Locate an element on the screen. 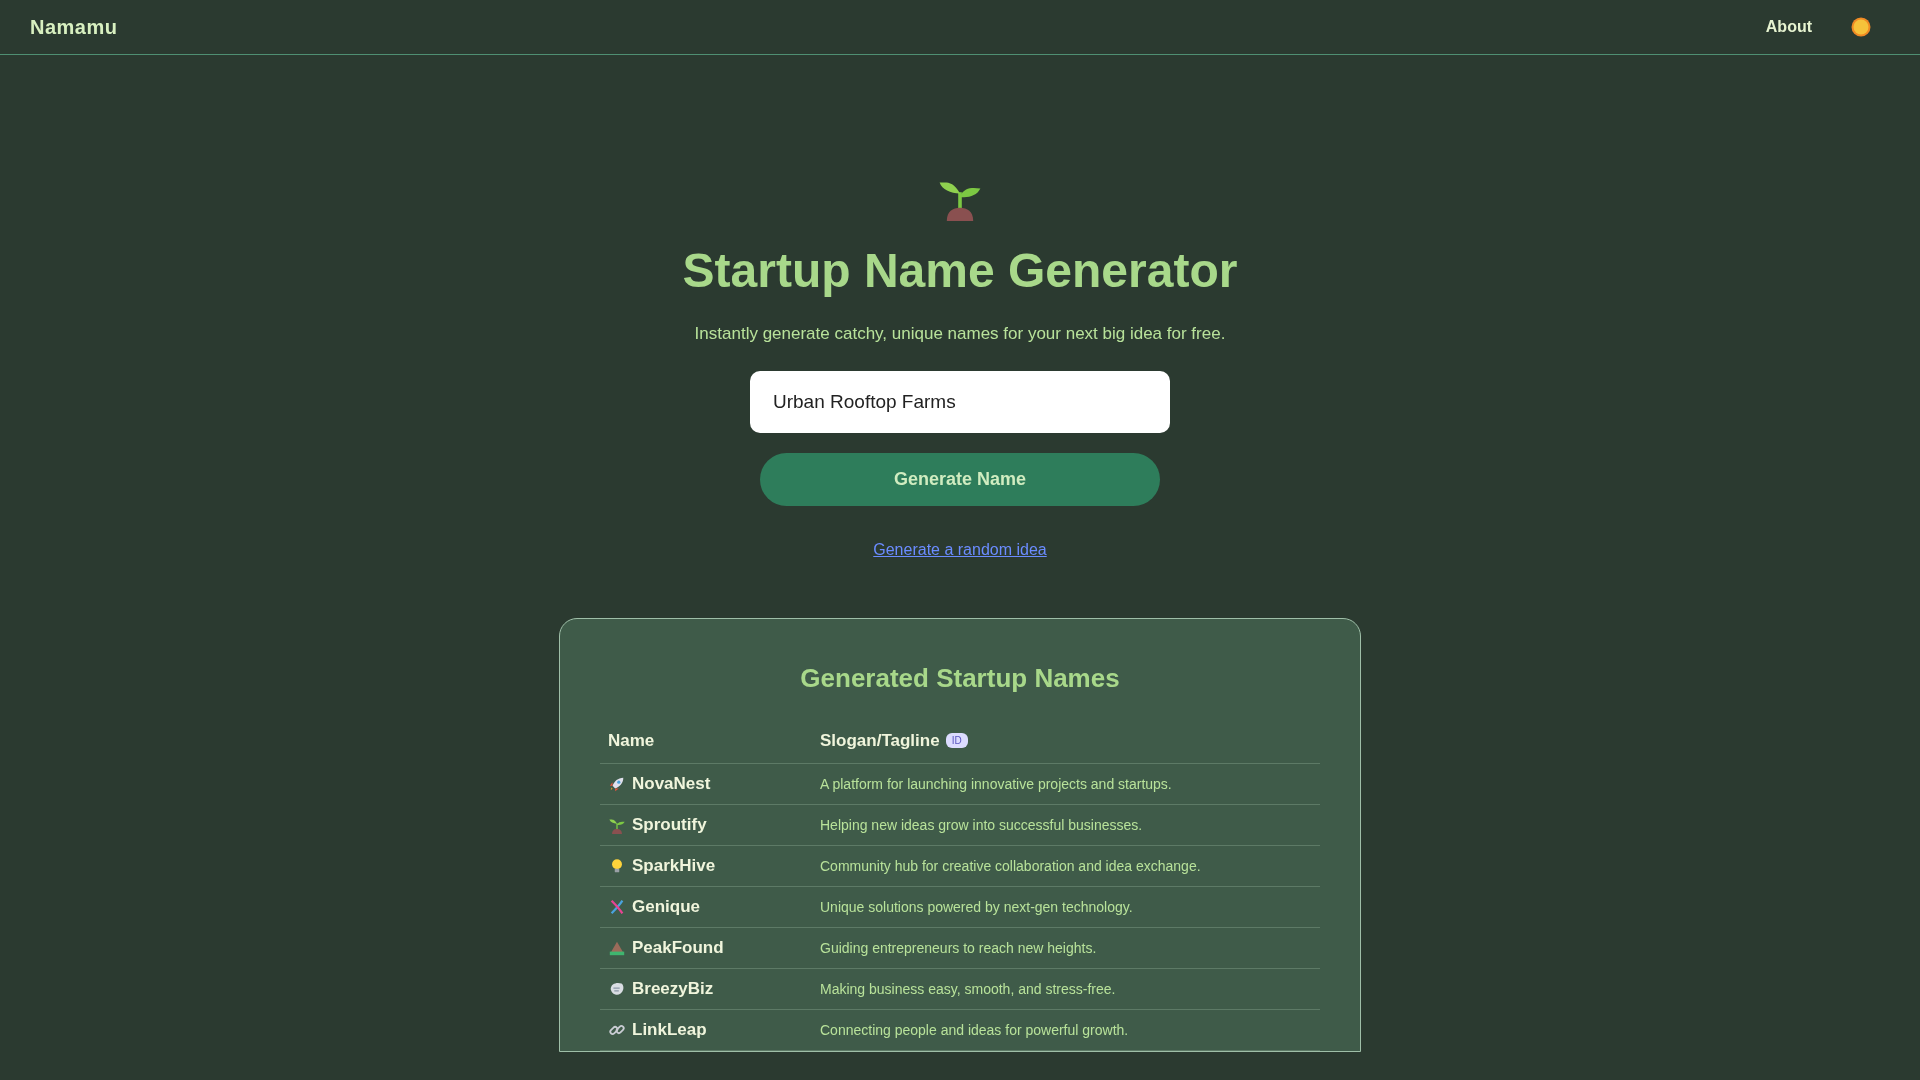  idea-input-field: Urban Rooftop Farms is located at coordinates (960, 401).